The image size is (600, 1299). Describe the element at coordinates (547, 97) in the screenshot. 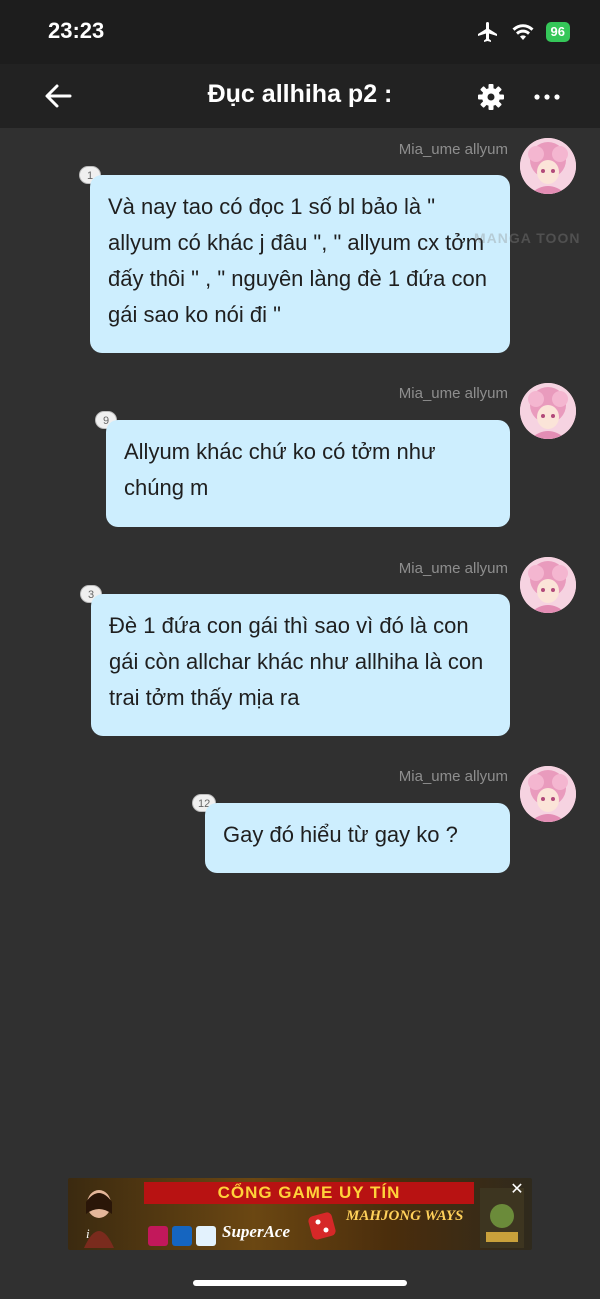

I see `more-options-icon` at that location.